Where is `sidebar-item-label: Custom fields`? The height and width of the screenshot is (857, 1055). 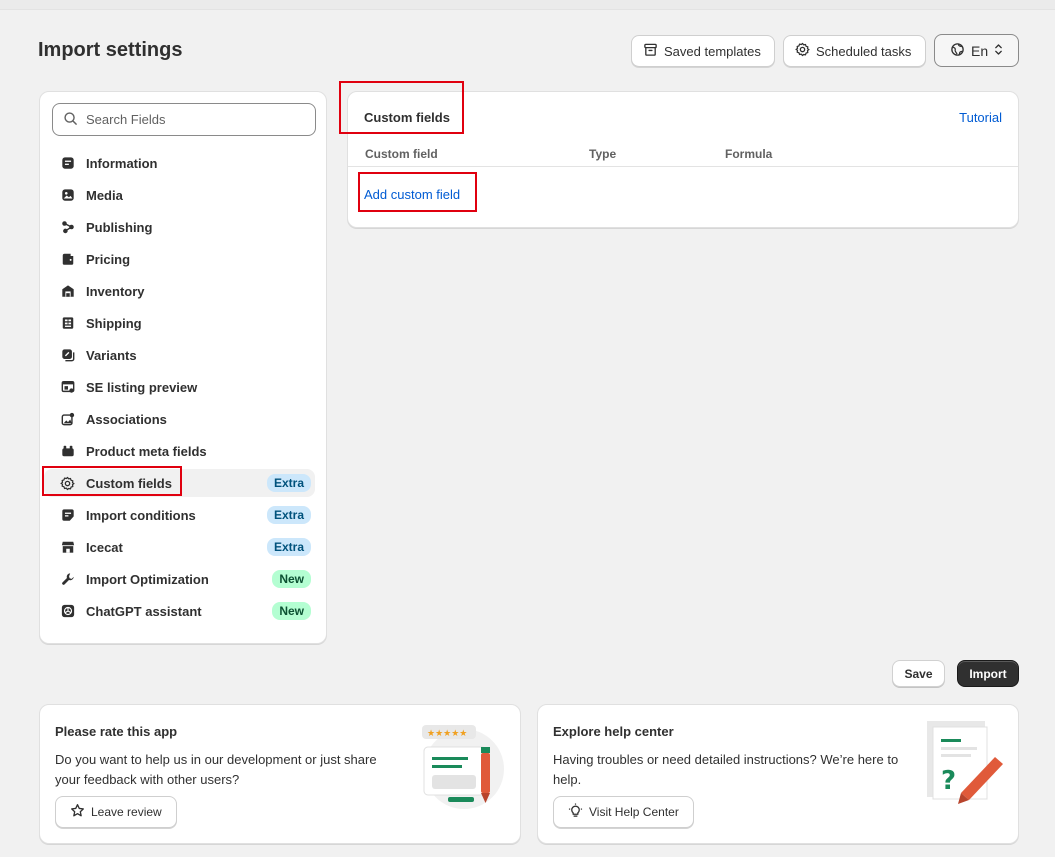
sidebar-item-label: Custom fields is located at coordinates (129, 483).